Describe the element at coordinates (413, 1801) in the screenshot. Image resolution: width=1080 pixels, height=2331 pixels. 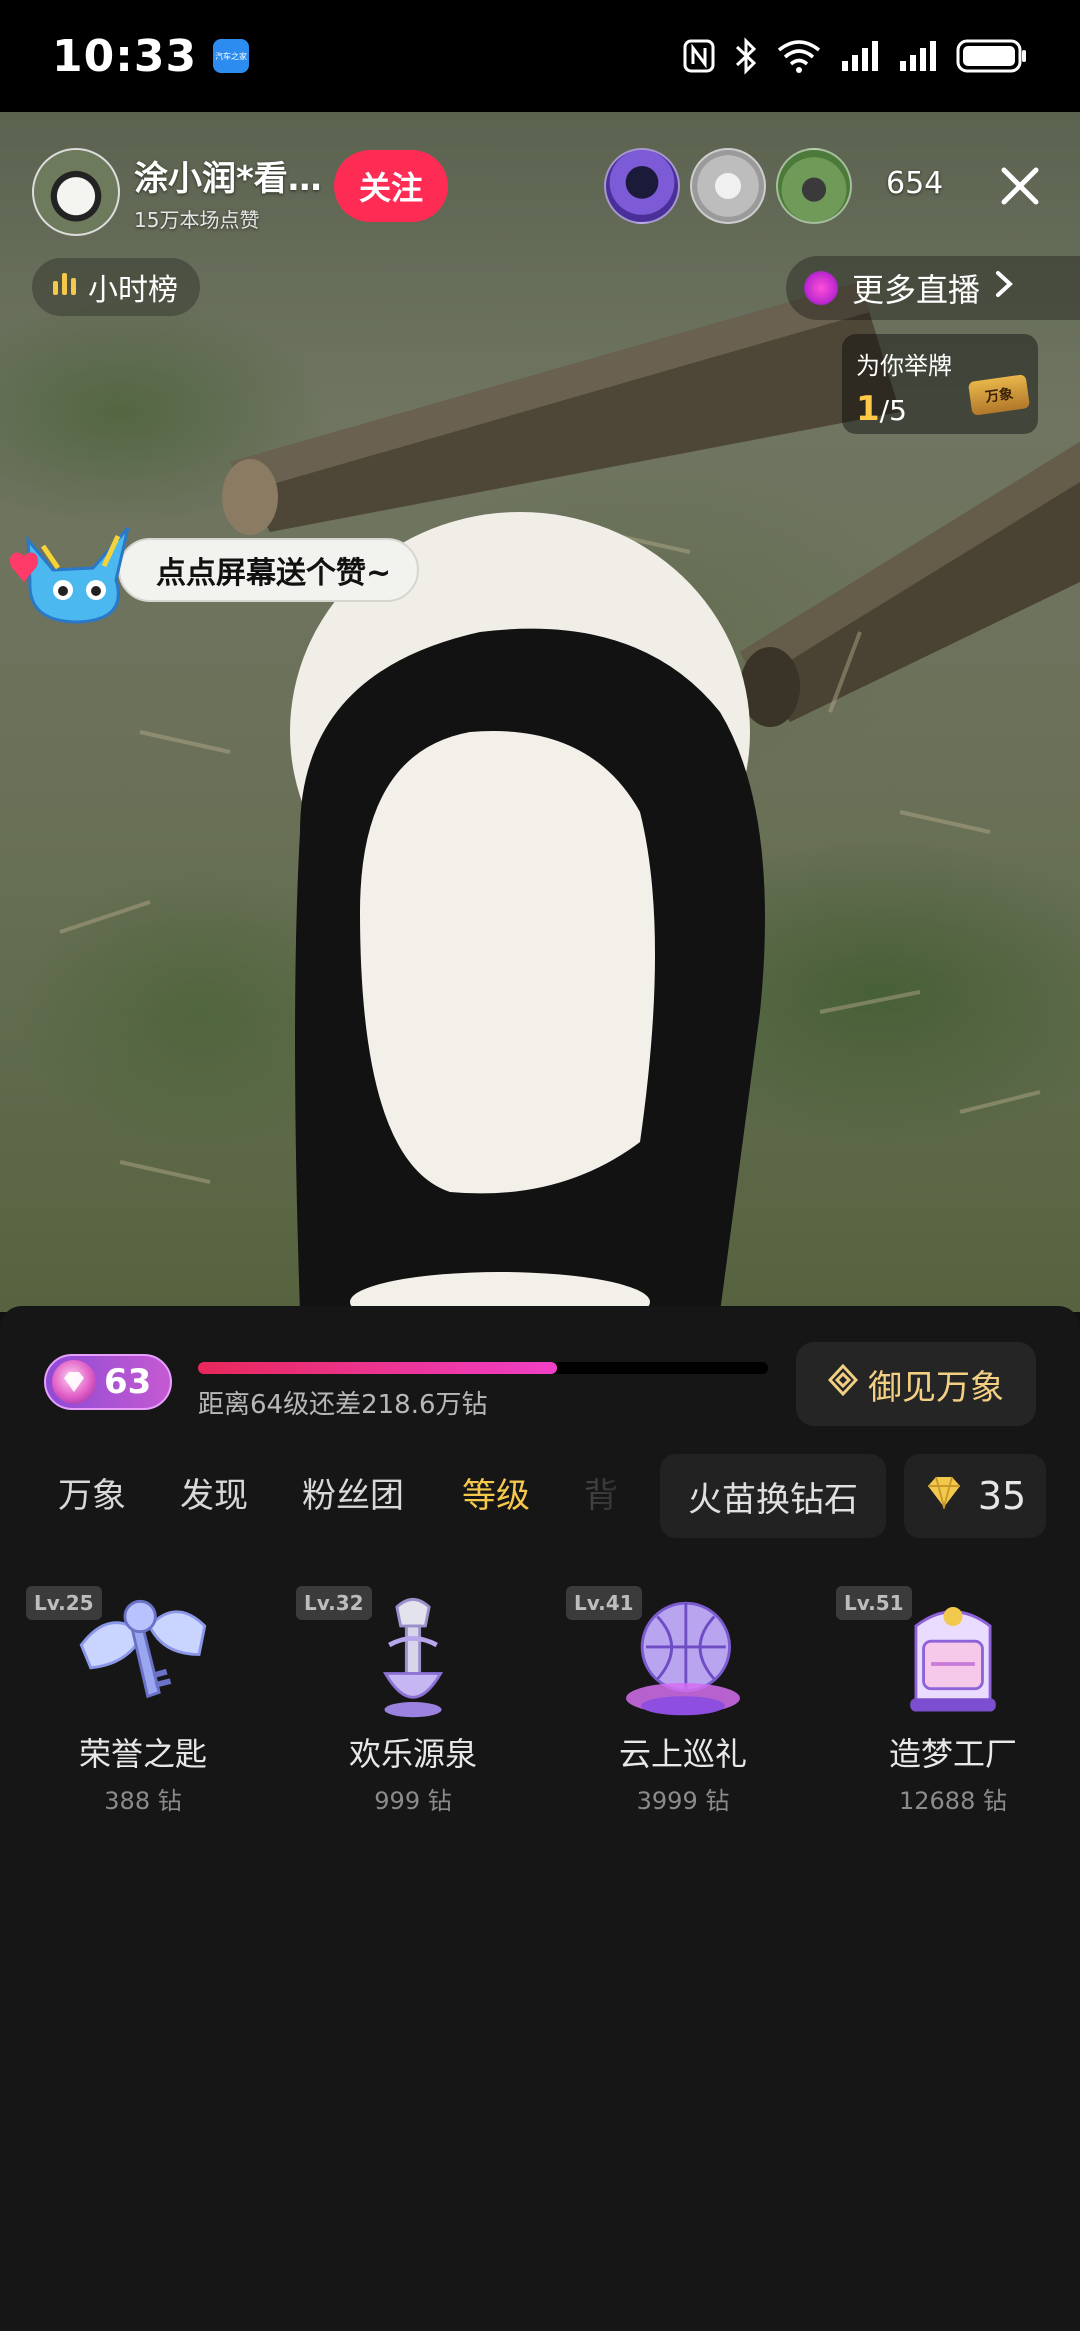
I see `gift-price: 999 钻` at that location.